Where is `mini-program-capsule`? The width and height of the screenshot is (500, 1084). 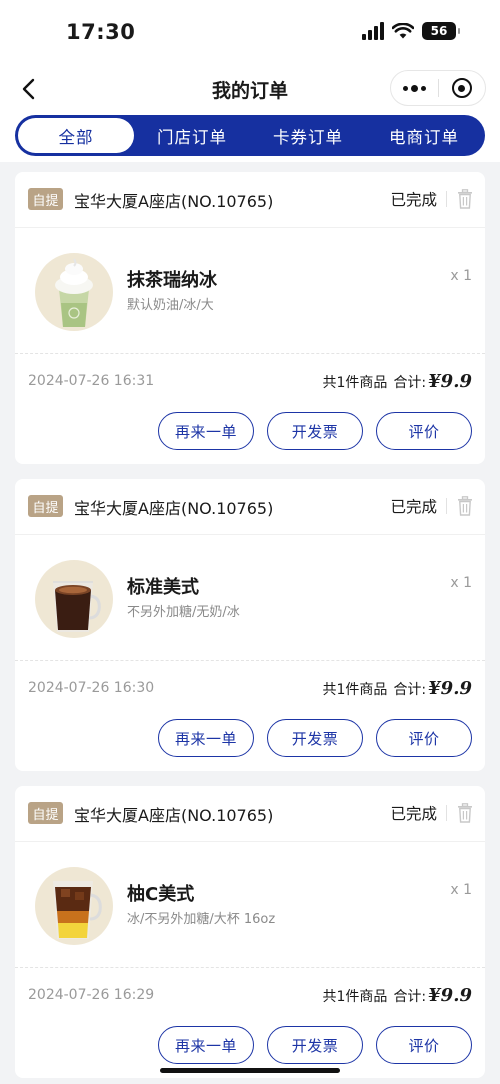 mini-program-capsule is located at coordinates (438, 88).